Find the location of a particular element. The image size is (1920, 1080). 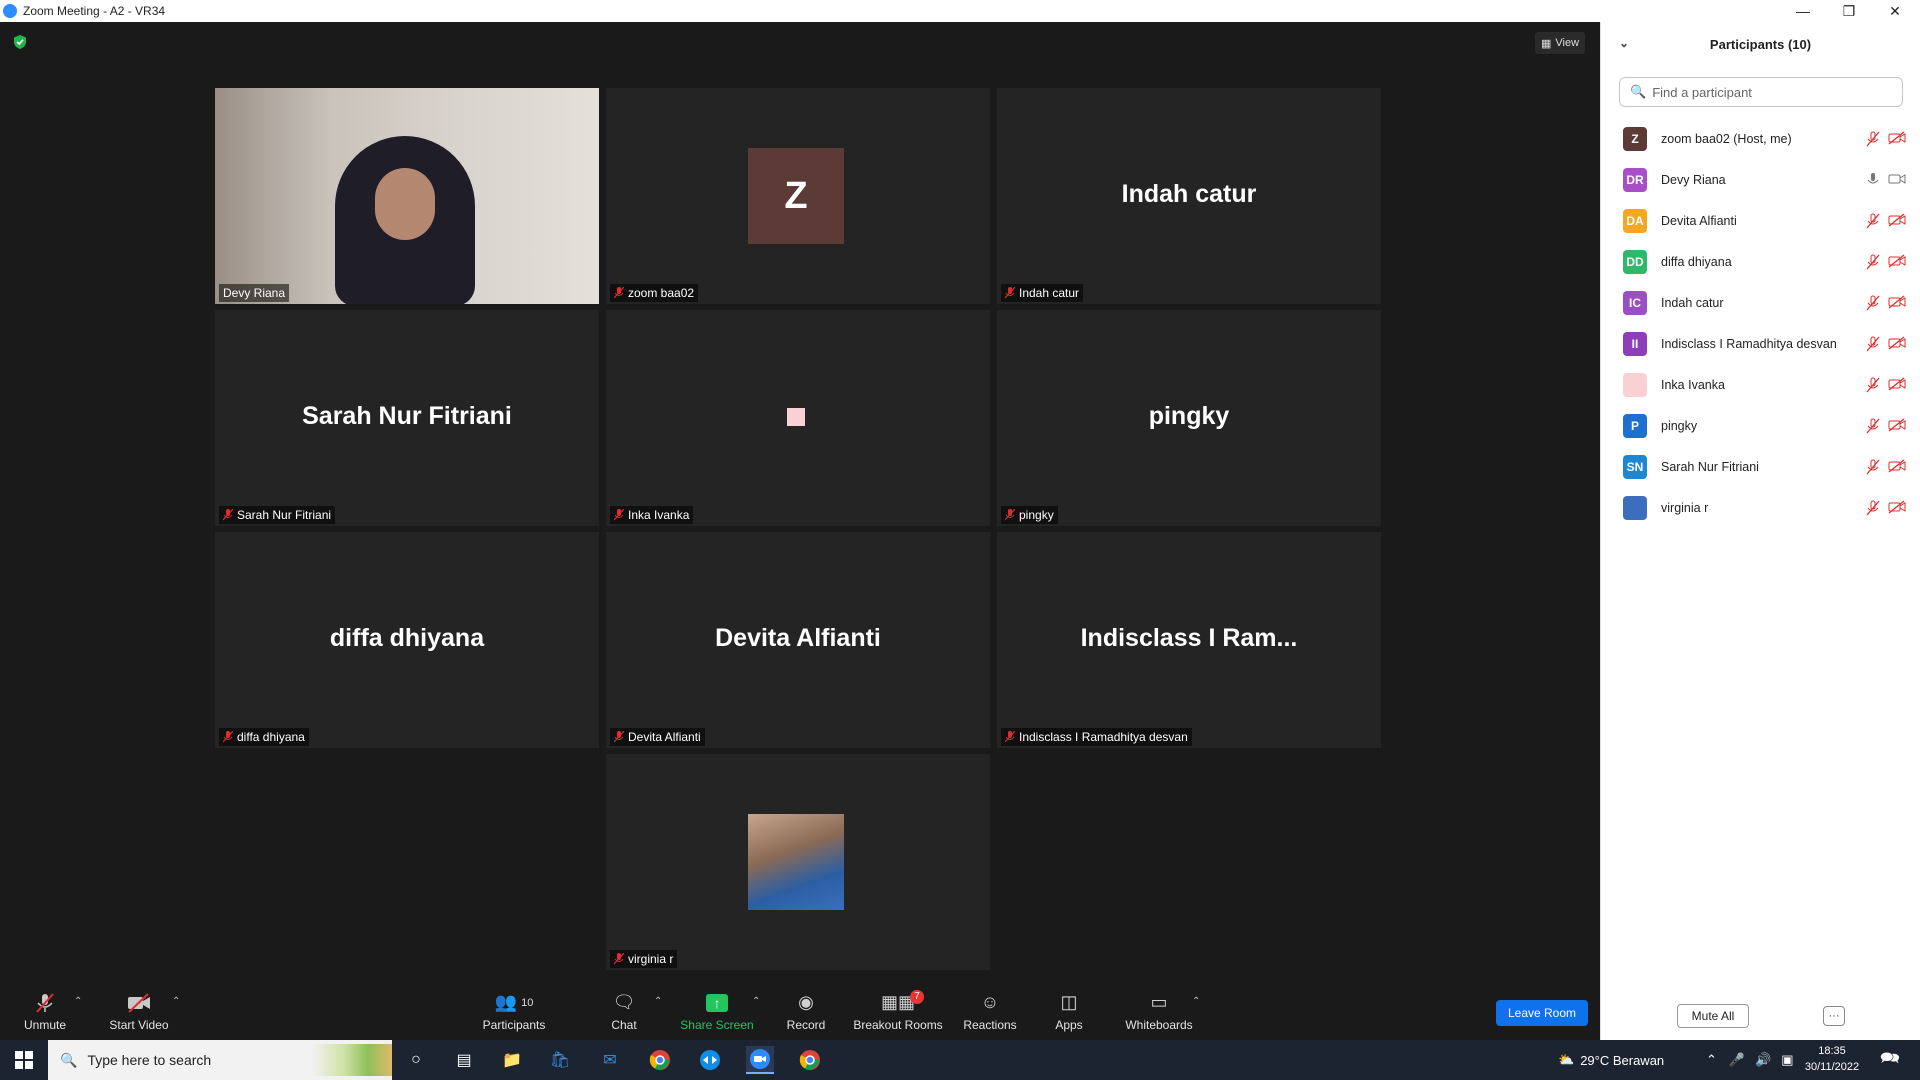

microphone-icon: 🎤 is located at coordinates (1737, 1060).